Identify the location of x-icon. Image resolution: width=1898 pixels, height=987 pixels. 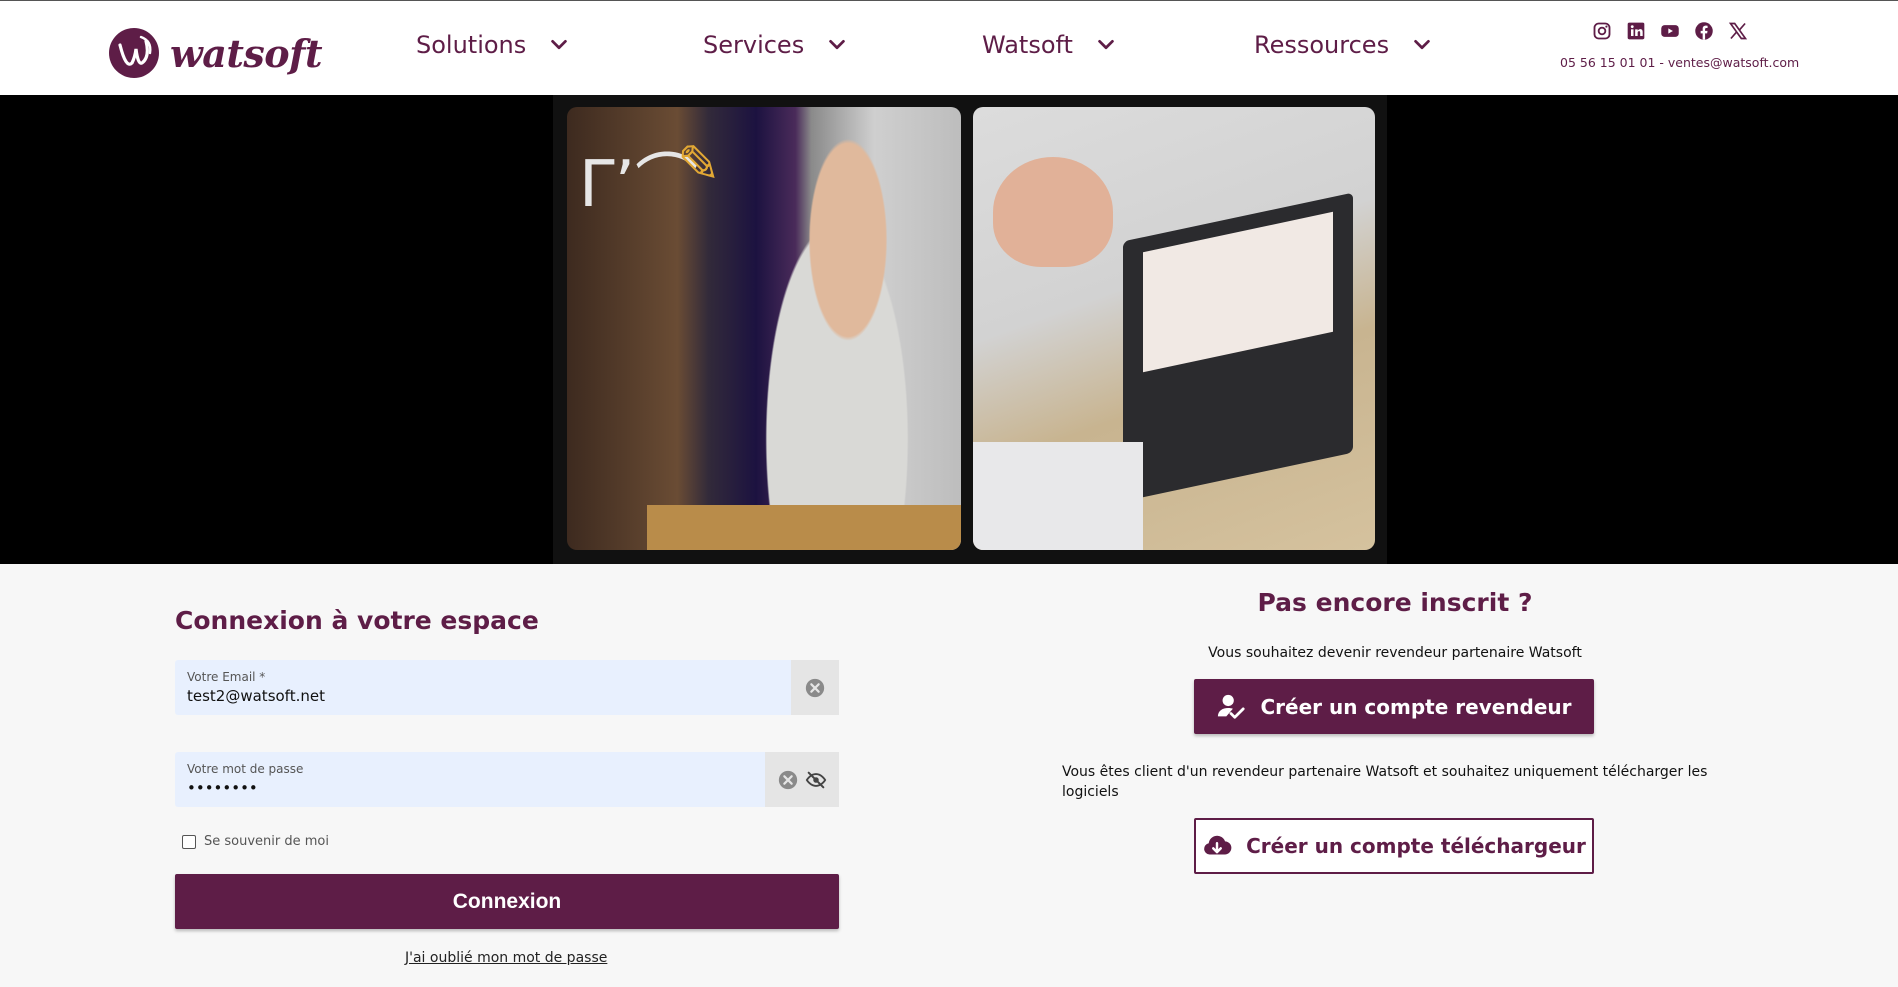
(1738, 31).